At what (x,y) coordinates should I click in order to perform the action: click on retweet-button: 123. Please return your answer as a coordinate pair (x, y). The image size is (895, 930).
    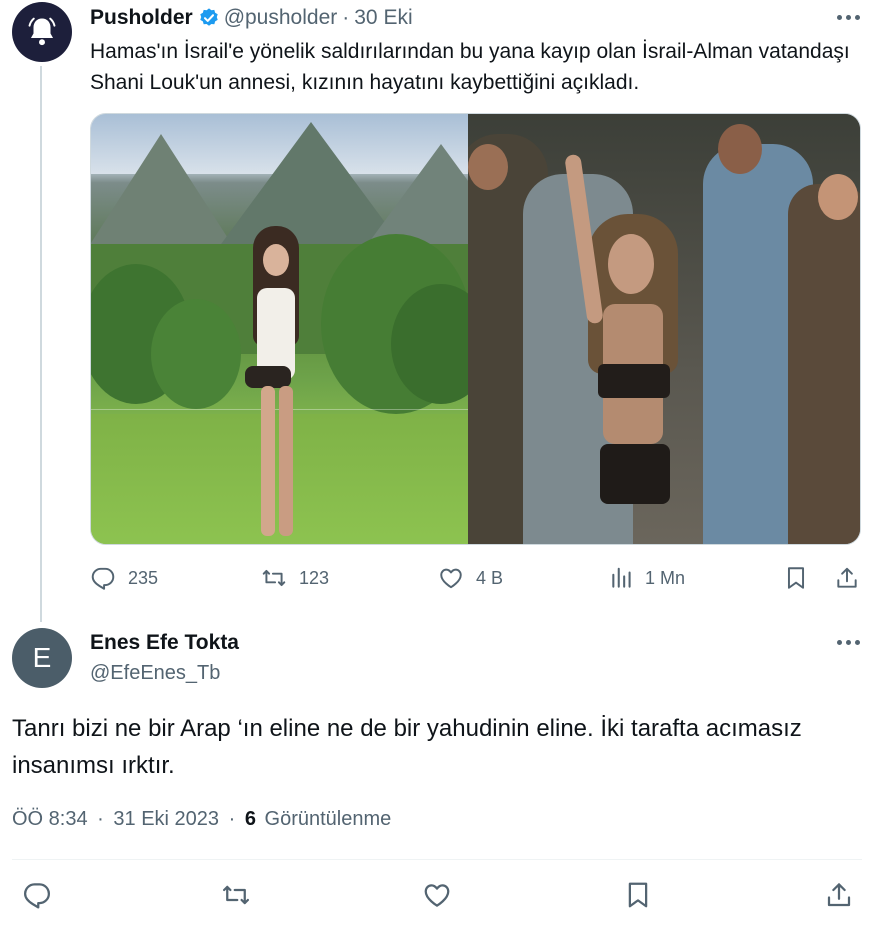
    Looking at the image, I should click on (295, 578).